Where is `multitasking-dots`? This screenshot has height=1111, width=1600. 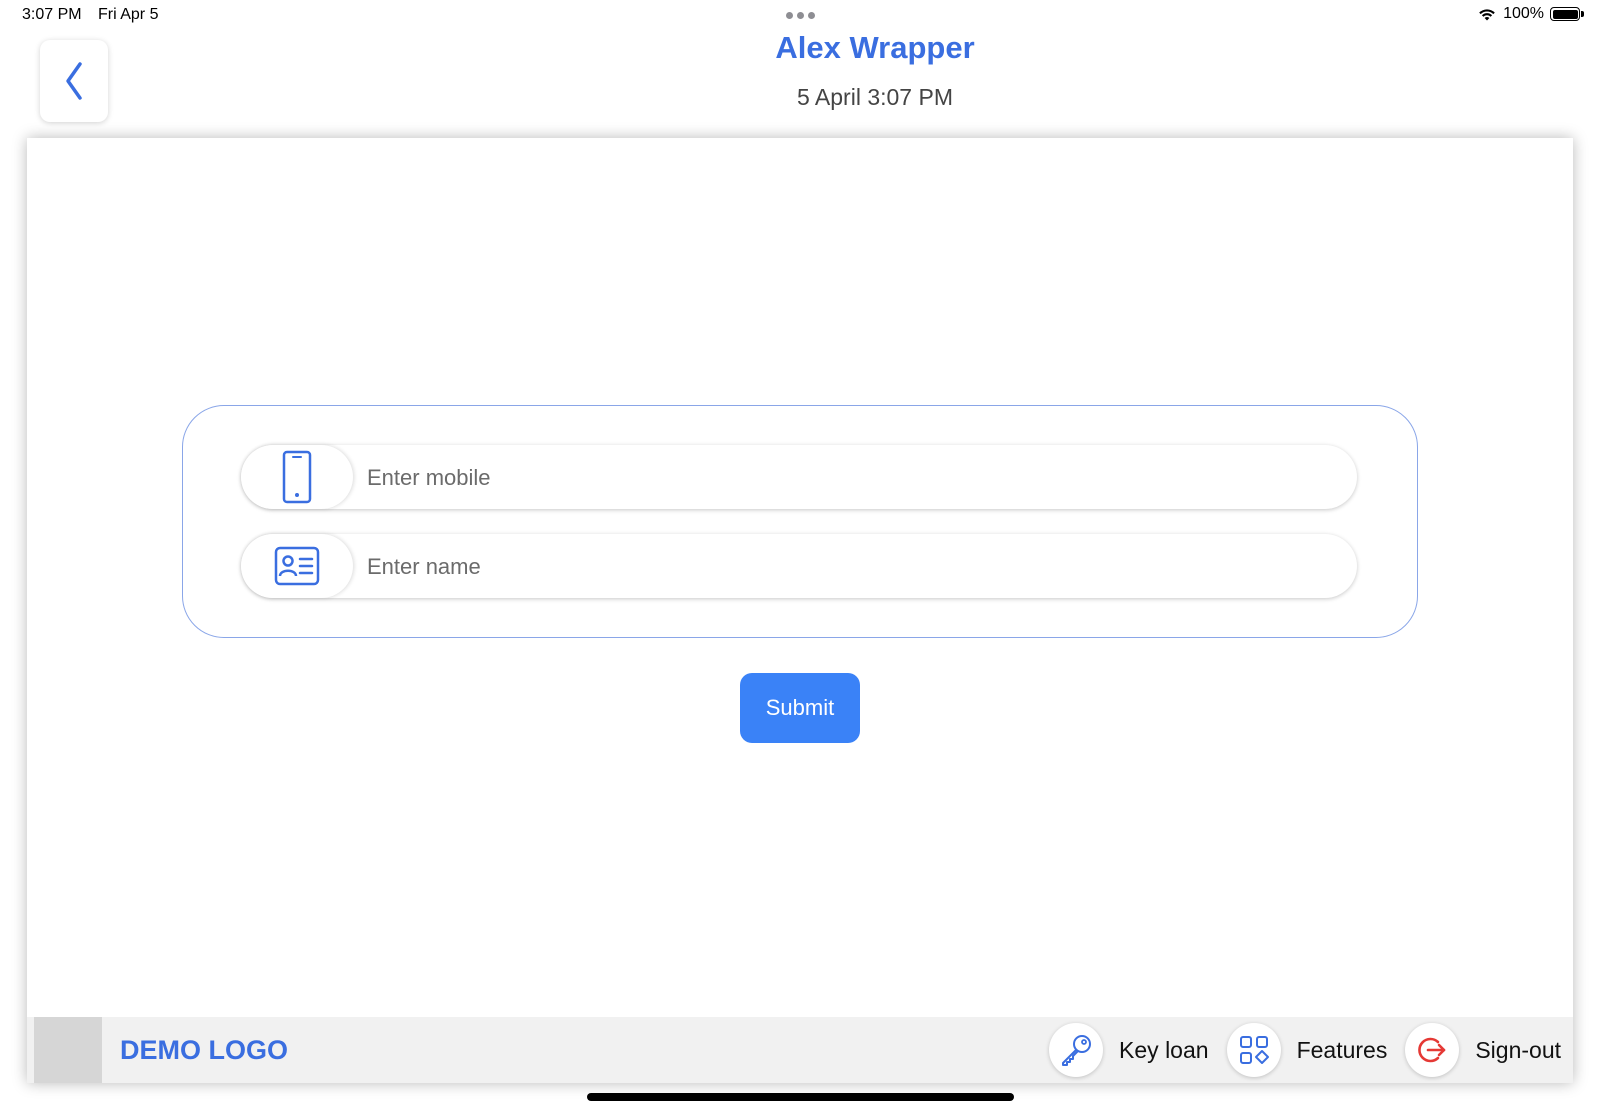 multitasking-dots is located at coordinates (800, 15).